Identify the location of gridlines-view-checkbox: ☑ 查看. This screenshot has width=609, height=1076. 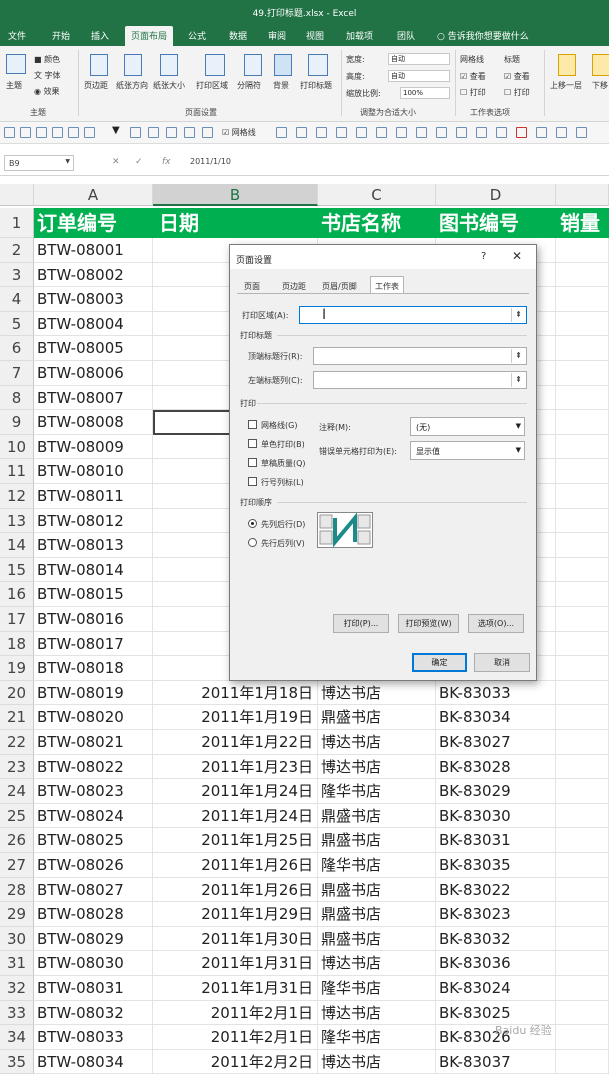
(473, 76).